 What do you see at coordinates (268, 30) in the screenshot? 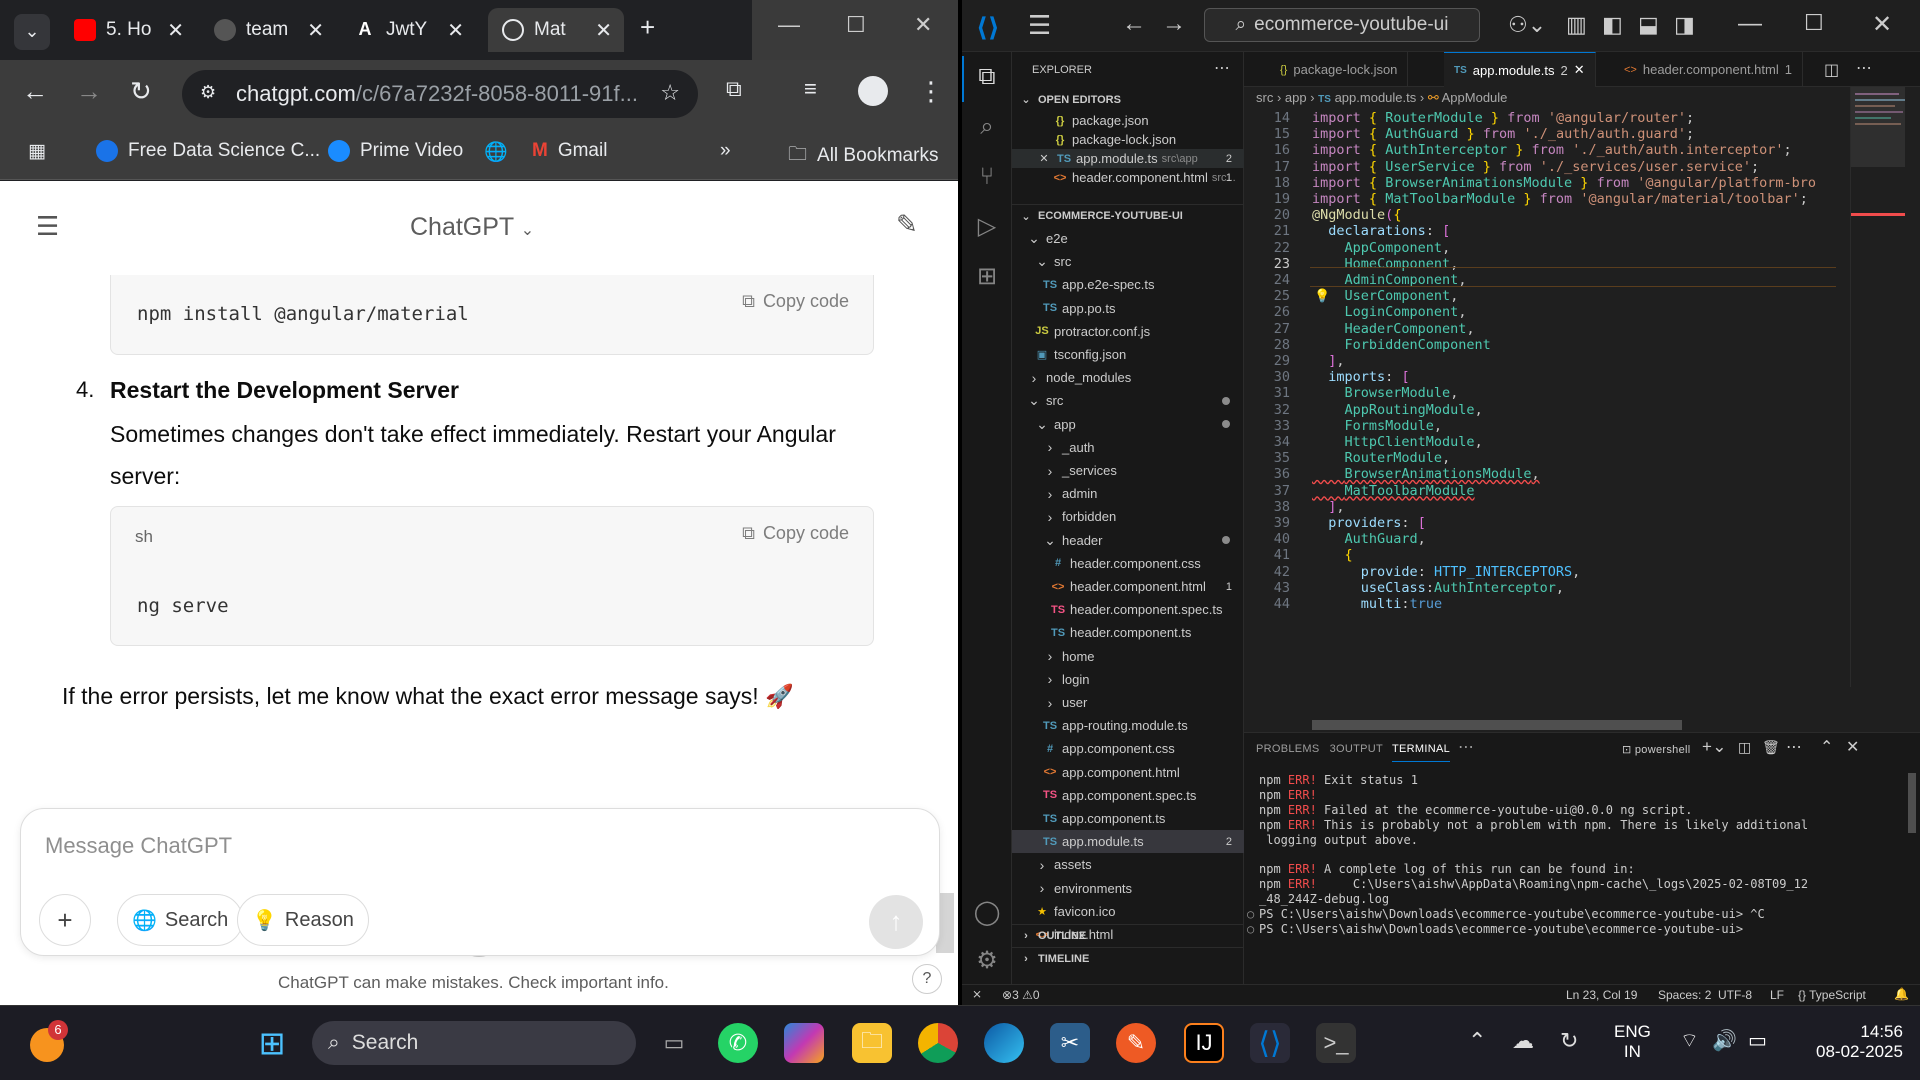
I see `tab-github: team ✕` at bounding box center [268, 30].